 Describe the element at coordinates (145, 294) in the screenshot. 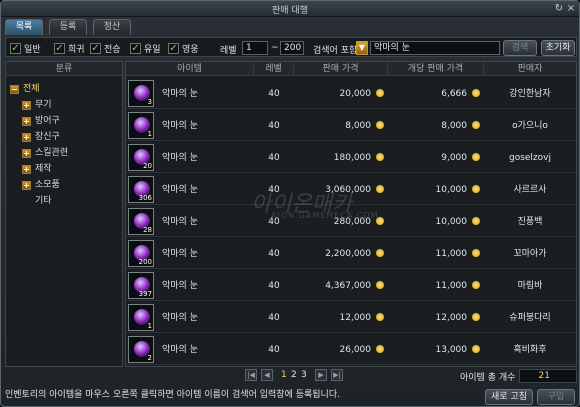

I see `item-quantity: 397` at that location.